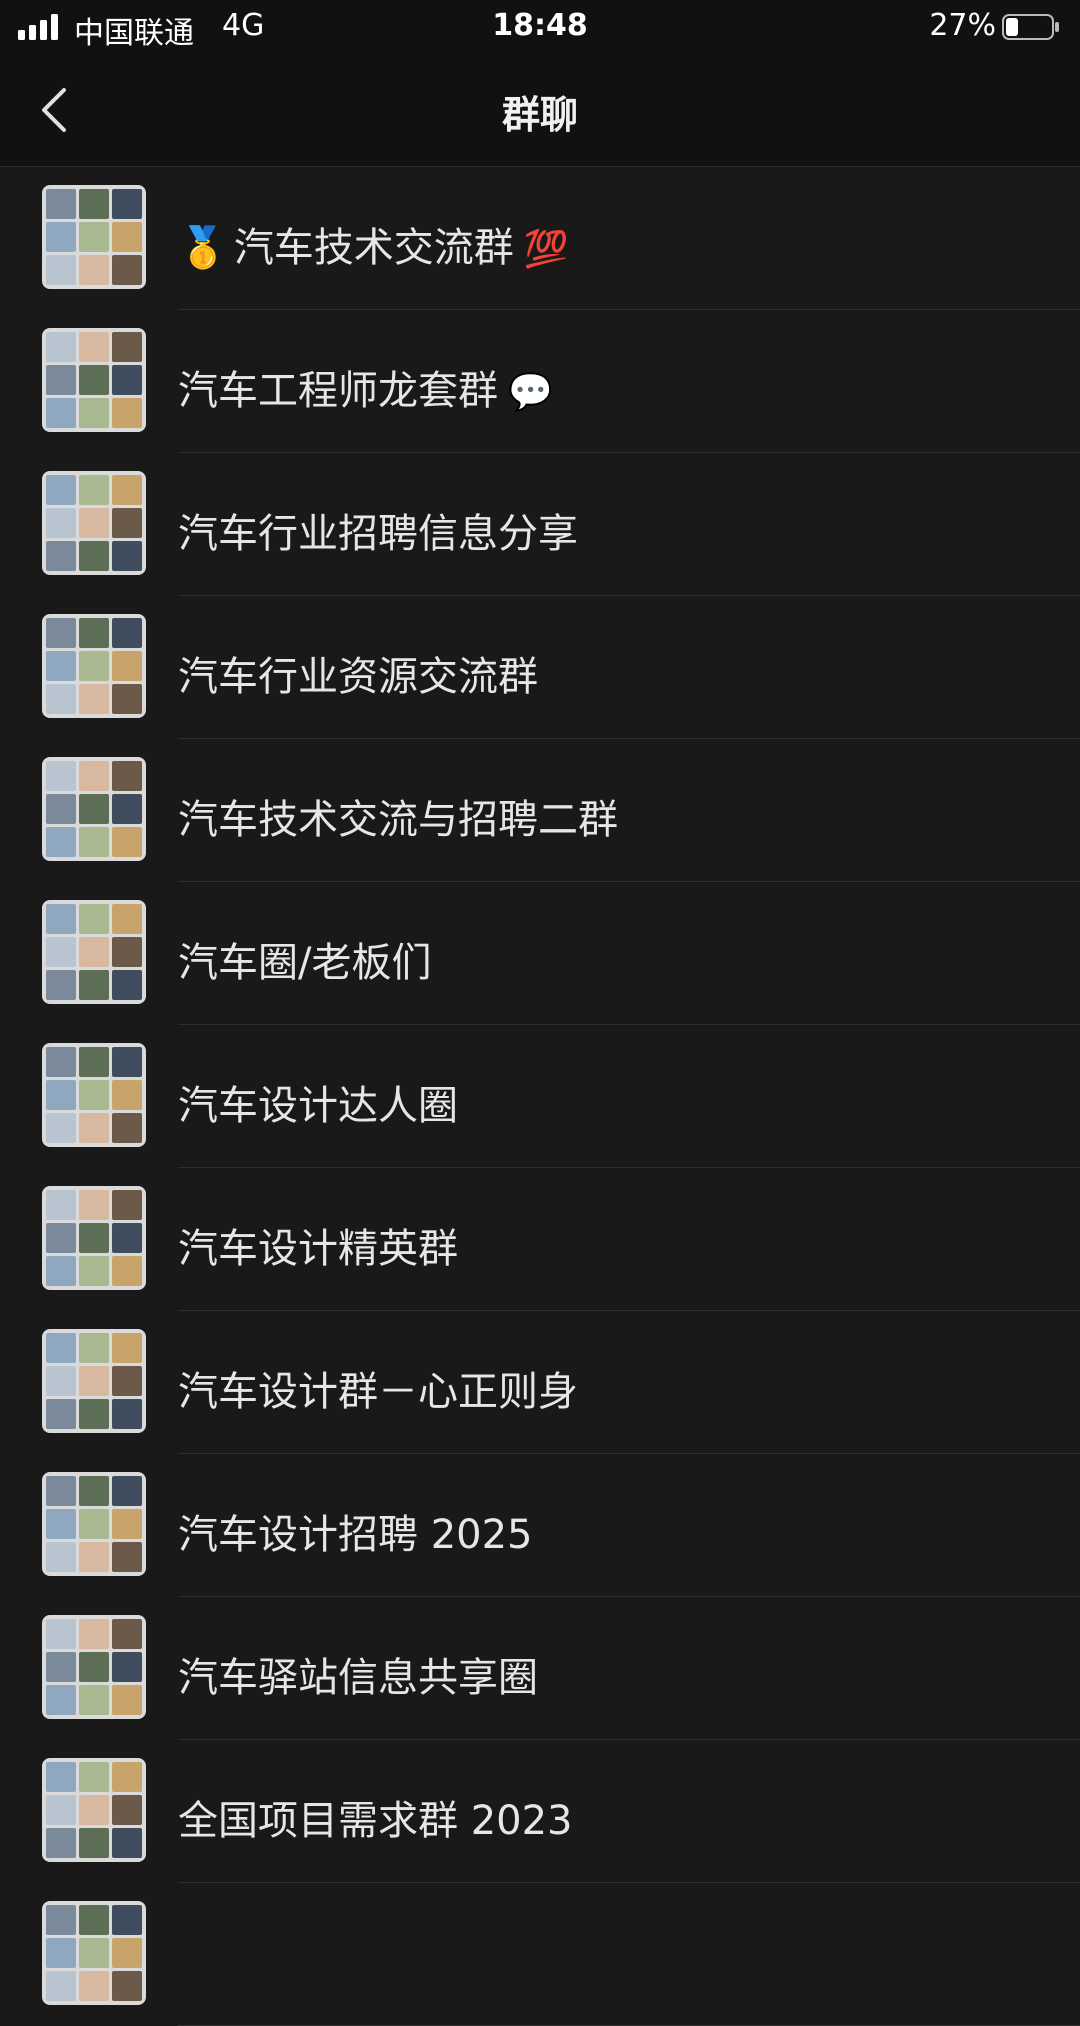 Image resolution: width=1080 pixels, height=2026 pixels. What do you see at coordinates (338, 391) in the screenshot?
I see `group-name-label: 汽车工程师龙套群` at bounding box center [338, 391].